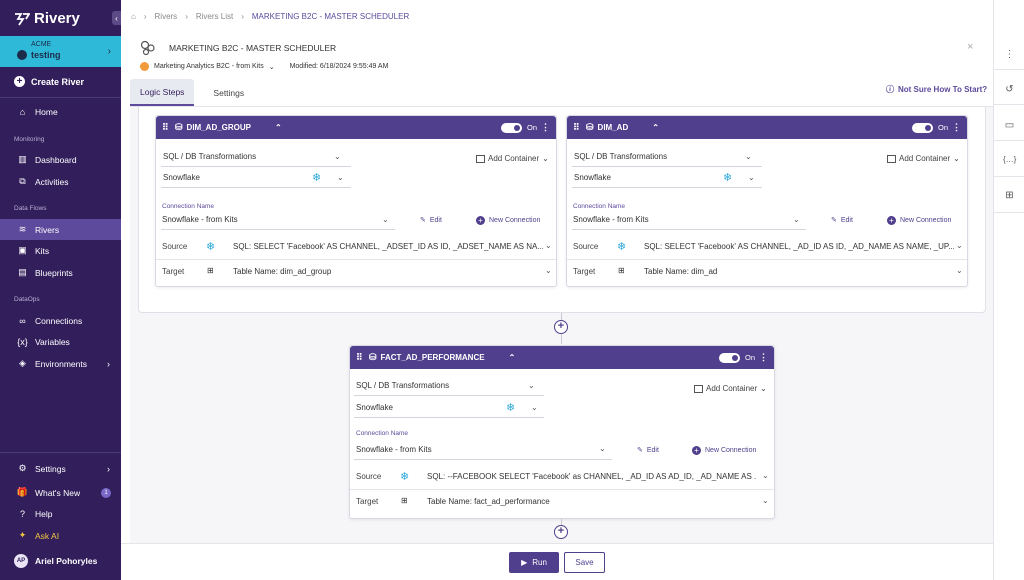 This screenshot has width=1024, height=580. Describe the element at coordinates (1009, 126) in the screenshot. I see `monitor-icon: ▭` at that location.